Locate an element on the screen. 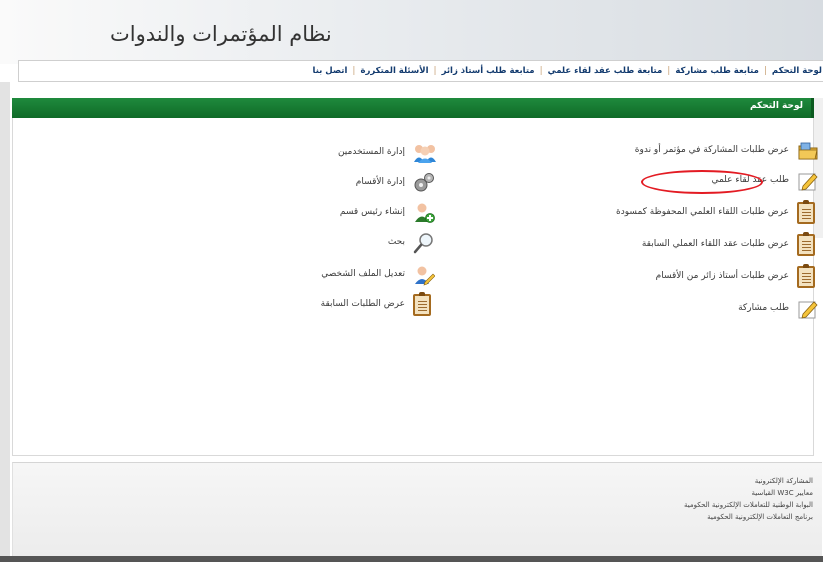 The width and height of the screenshot is (823, 562). panel-title: لوحة التحكم is located at coordinates (776, 106).